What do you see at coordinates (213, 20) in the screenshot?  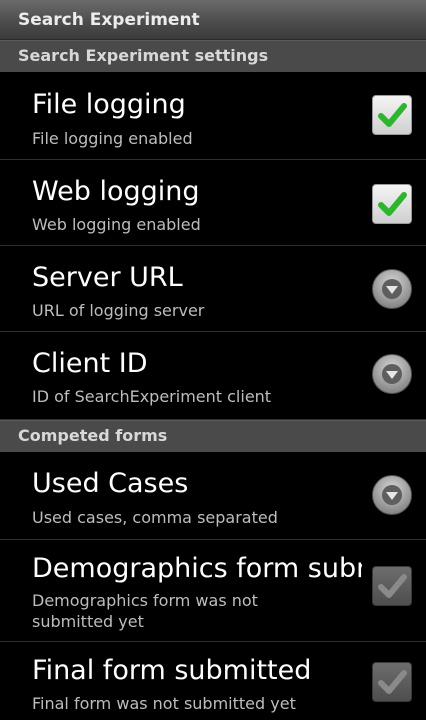 I see `title-bar: Search Experiment` at bounding box center [213, 20].